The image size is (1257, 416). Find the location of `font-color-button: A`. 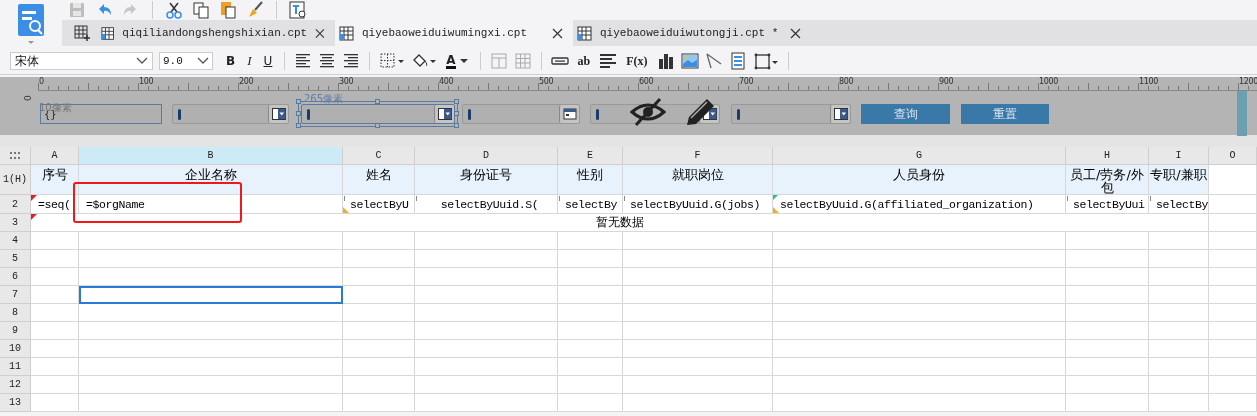

font-color-button: A is located at coordinates (457, 61).